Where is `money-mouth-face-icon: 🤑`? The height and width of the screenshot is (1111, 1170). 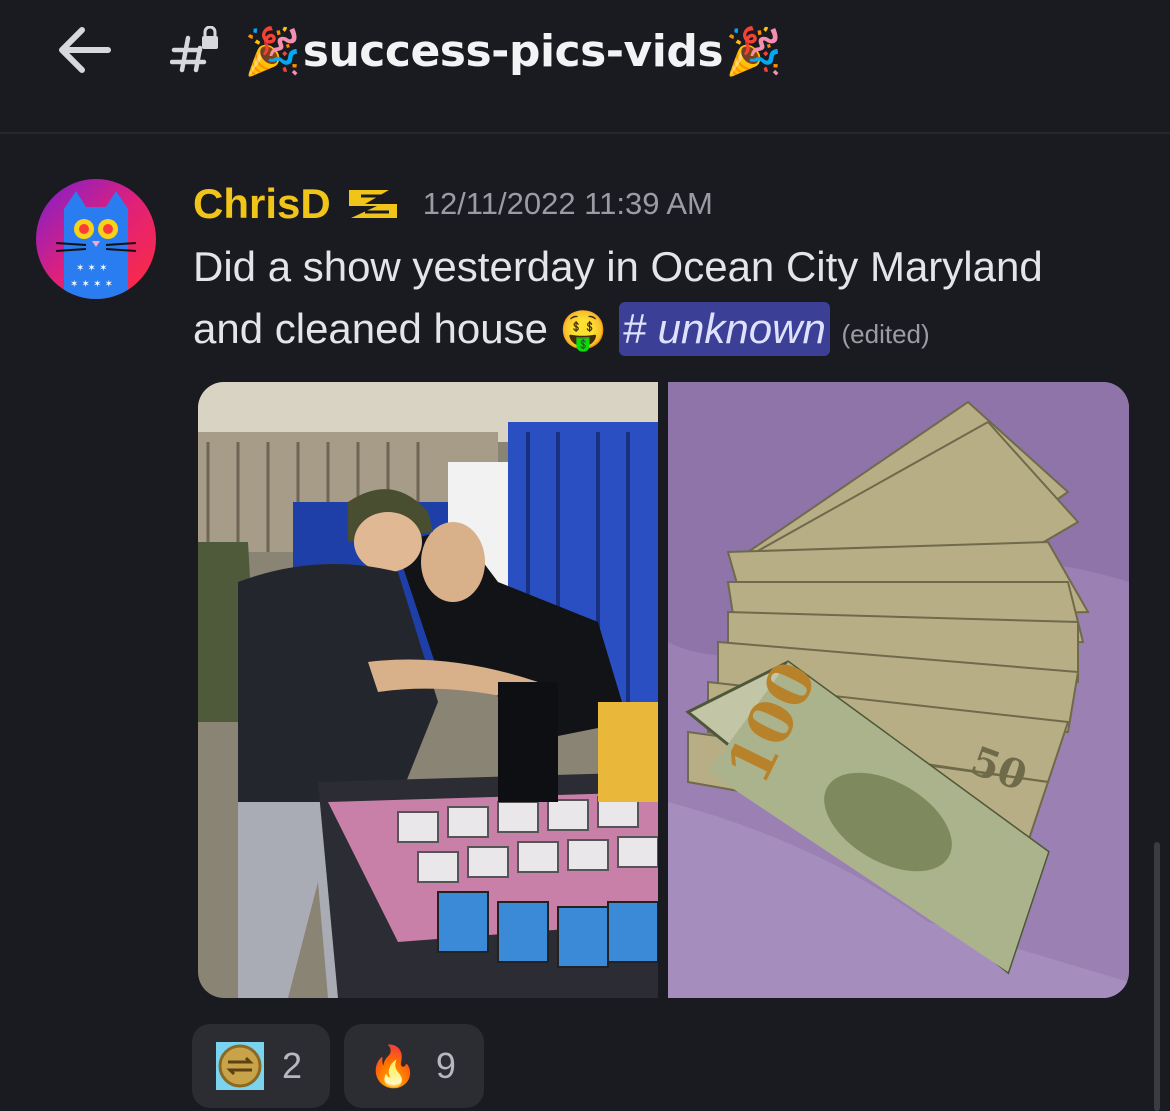
money-mouth-face-icon: 🤑 is located at coordinates (583, 331).